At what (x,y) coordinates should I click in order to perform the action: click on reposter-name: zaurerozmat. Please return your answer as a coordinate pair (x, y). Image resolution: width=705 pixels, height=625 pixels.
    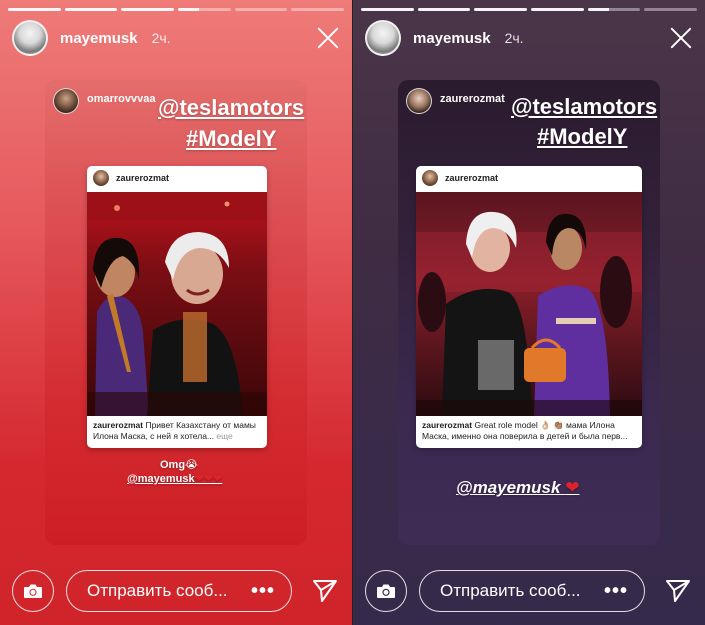
    Looking at the image, I should click on (472, 99).